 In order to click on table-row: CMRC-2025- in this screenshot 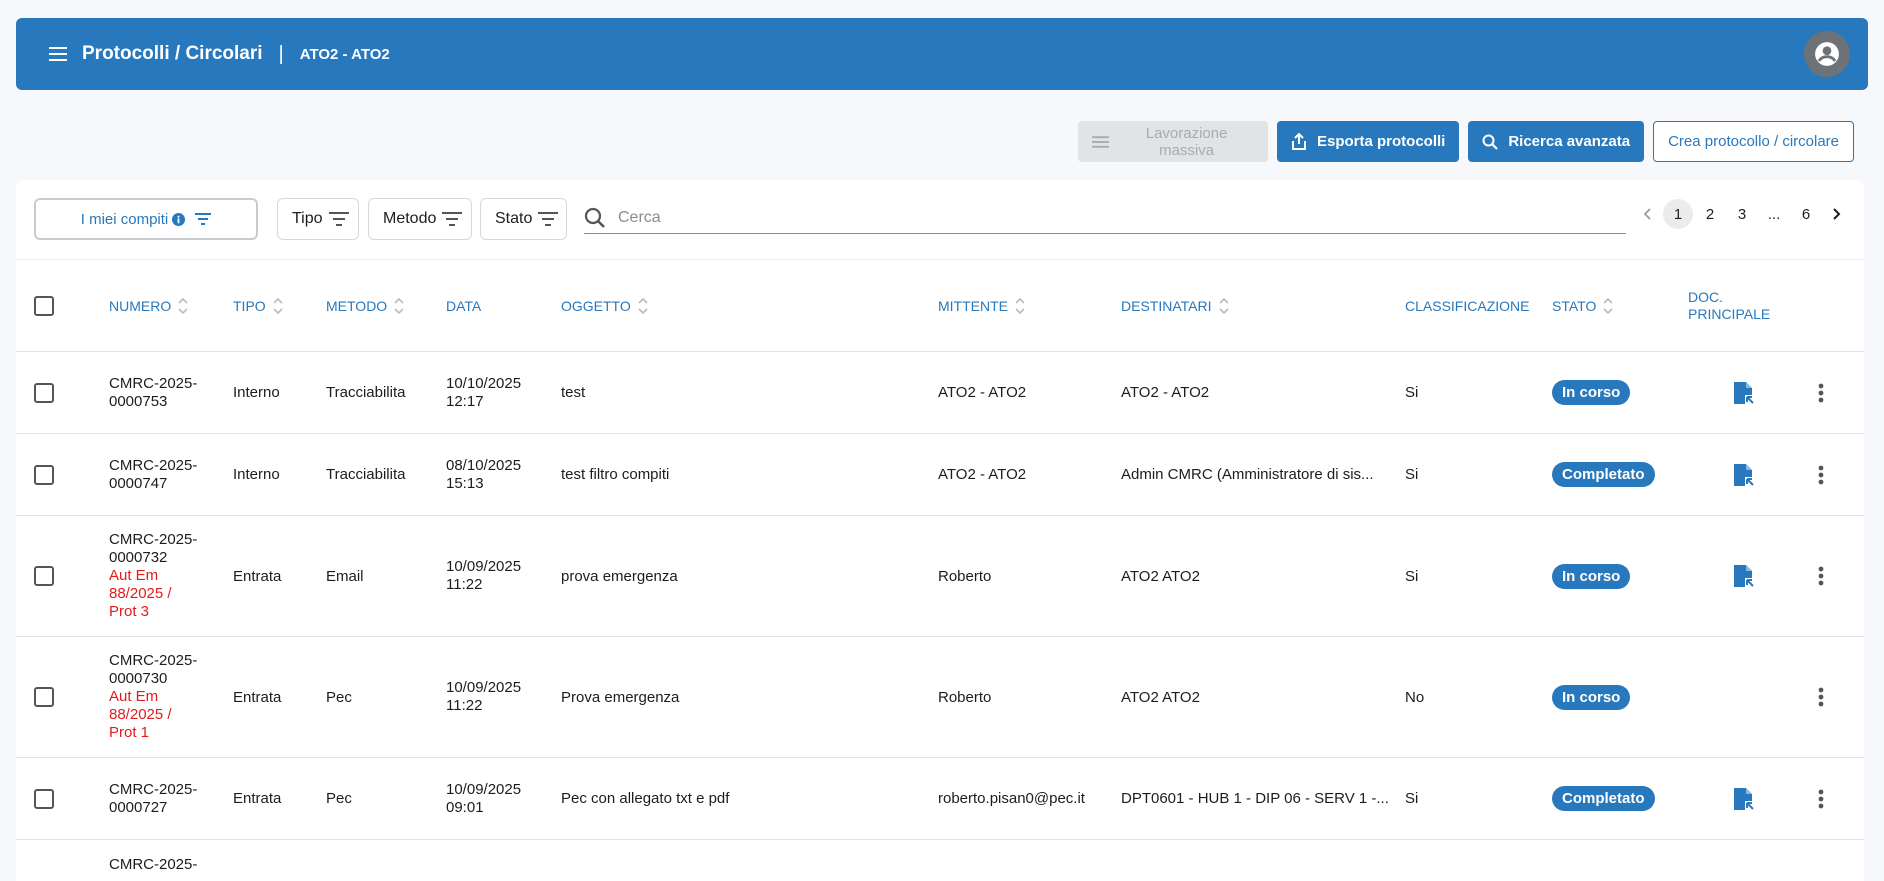, I will do `click(940, 860)`.